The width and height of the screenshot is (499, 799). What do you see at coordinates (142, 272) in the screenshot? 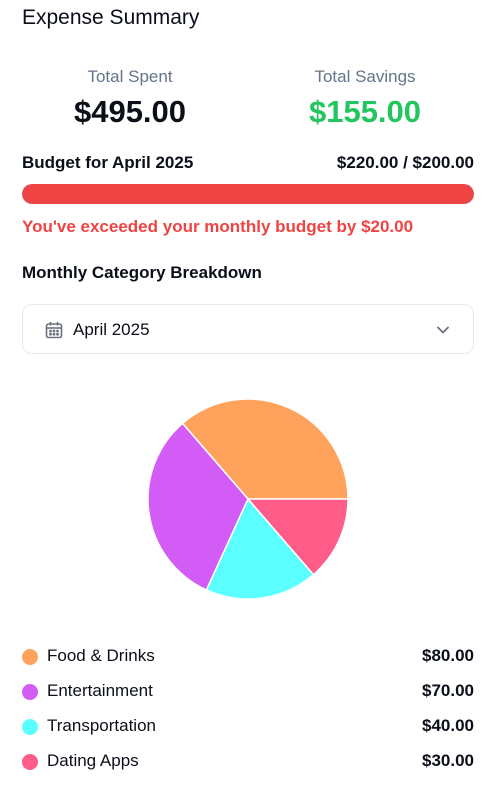
I see `category-breakdown-title: Monthly Category Breakdown` at bounding box center [142, 272].